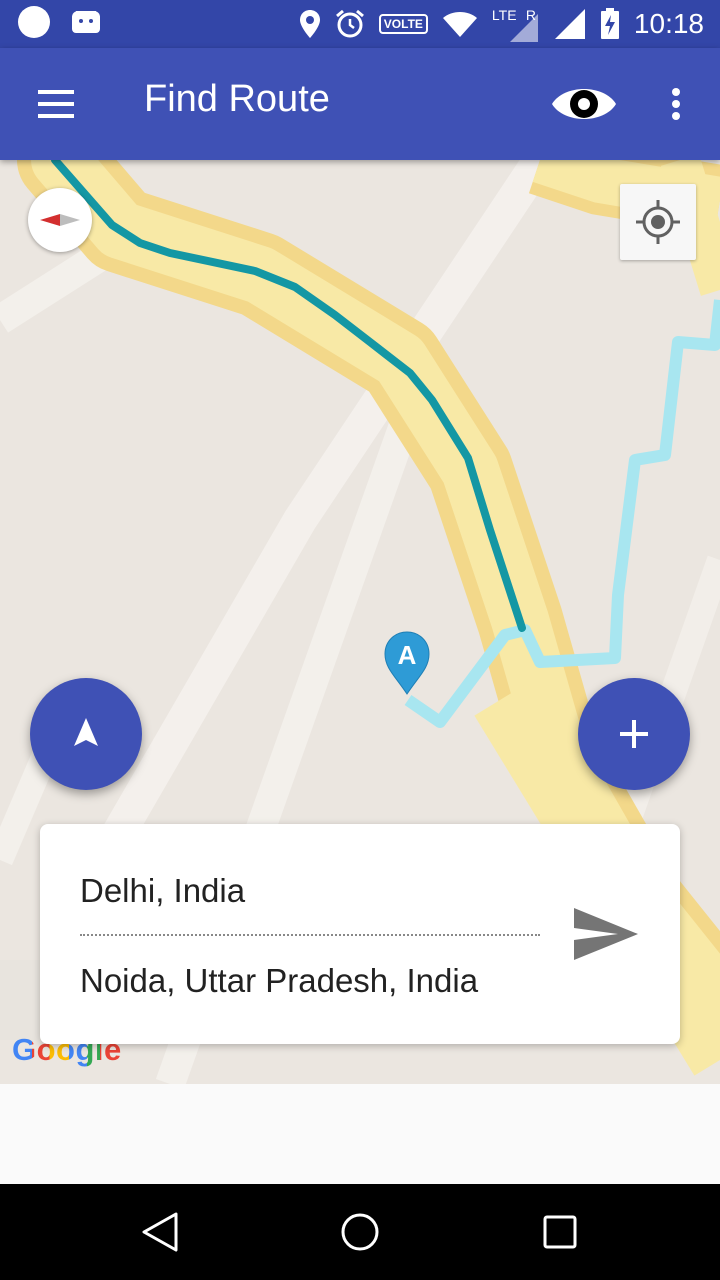 Image resolution: width=720 pixels, height=1280 pixels. I want to click on overflow-menu-icon, so click(676, 104).